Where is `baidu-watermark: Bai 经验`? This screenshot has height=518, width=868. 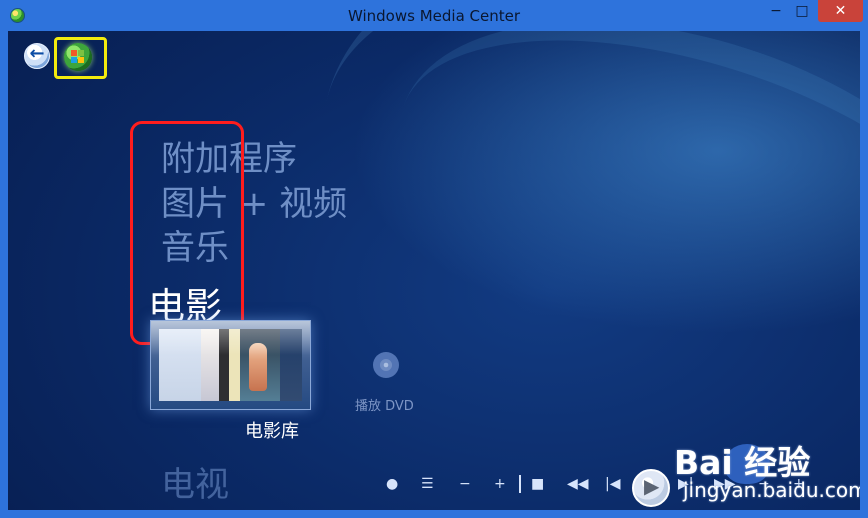
baidu-watermark: Bai 经验 is located at coordinates (742, 462).